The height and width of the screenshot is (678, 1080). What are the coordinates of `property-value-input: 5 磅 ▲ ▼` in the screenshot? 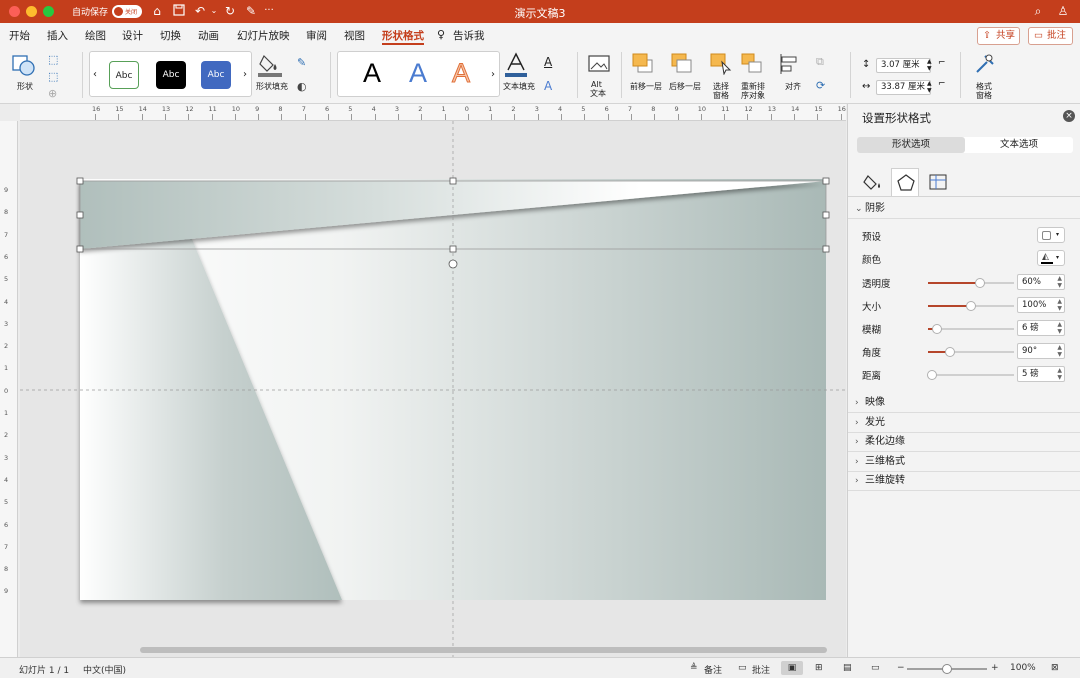 It's located at (1041, 374).